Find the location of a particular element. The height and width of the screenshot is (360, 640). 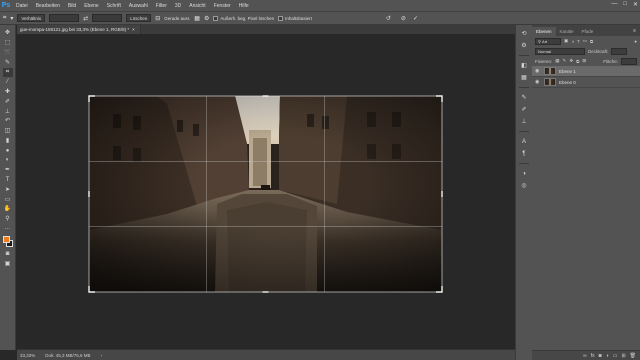

quick-select-tool-icon: ✎ is located at coordinates (8, 62).